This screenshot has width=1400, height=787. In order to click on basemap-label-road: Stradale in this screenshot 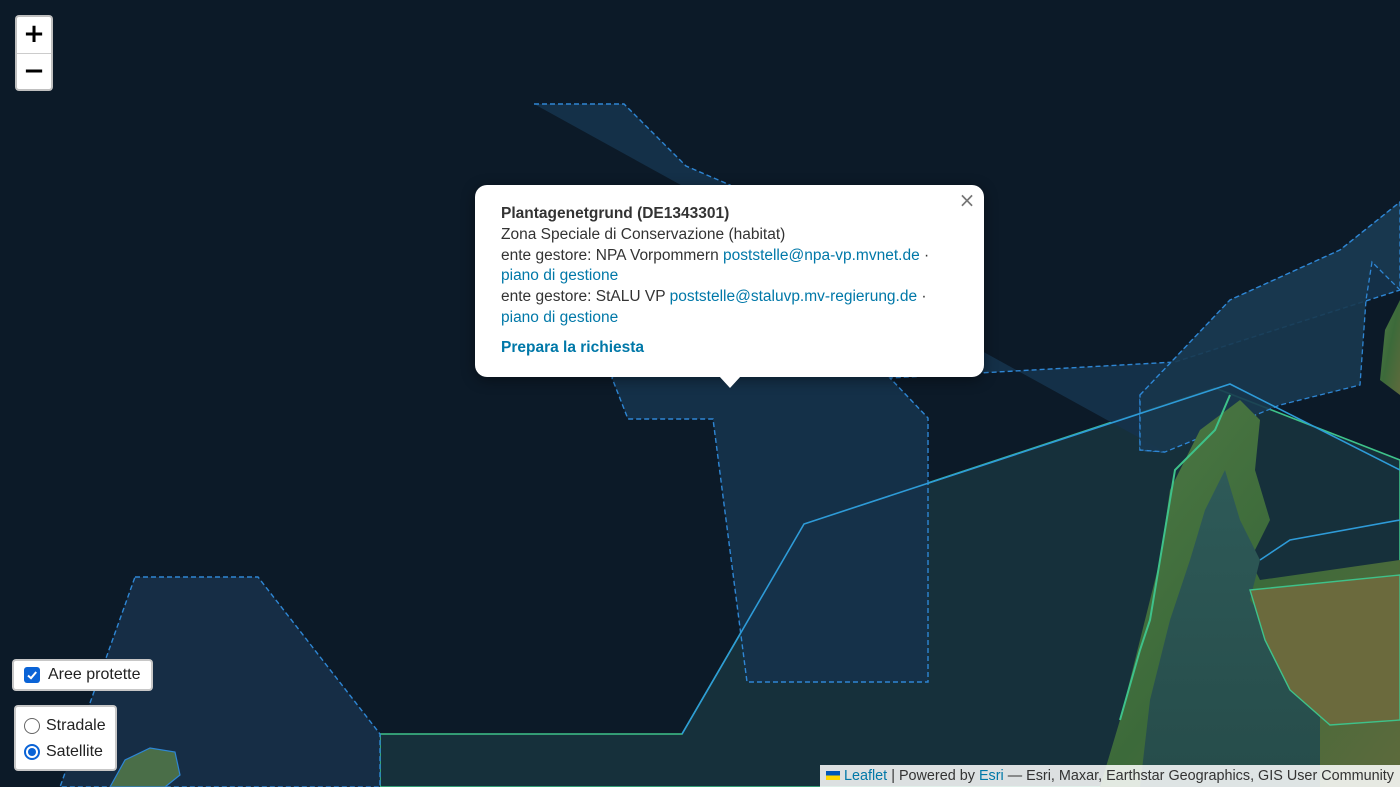, I will do `click(76, 725)`.